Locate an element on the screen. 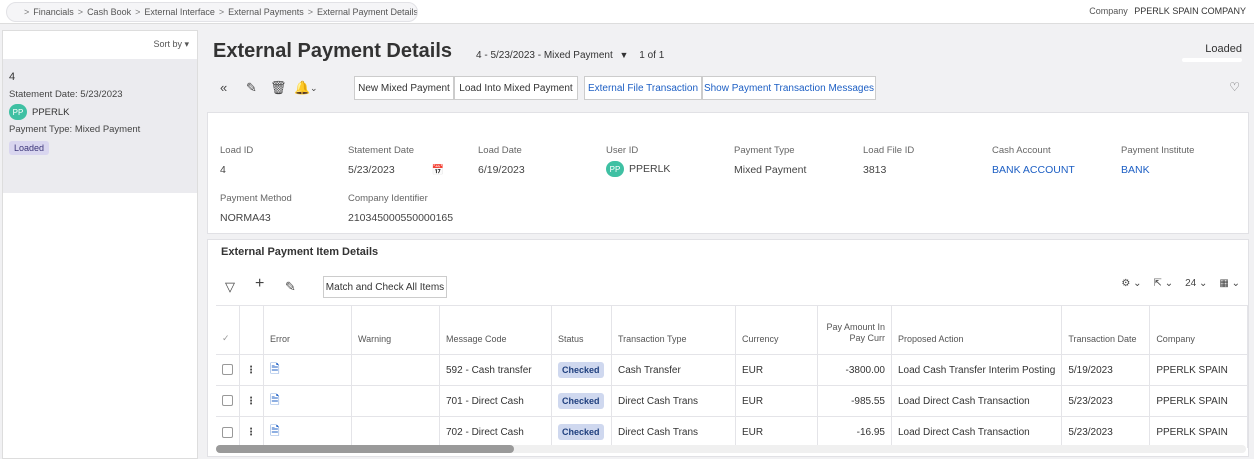  field-label: Company Identifier is located at coordinates (388, 198).